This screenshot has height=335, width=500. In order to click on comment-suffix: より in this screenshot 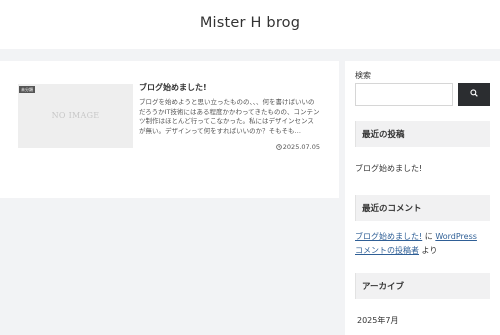, I will do `click(428, 250)`.